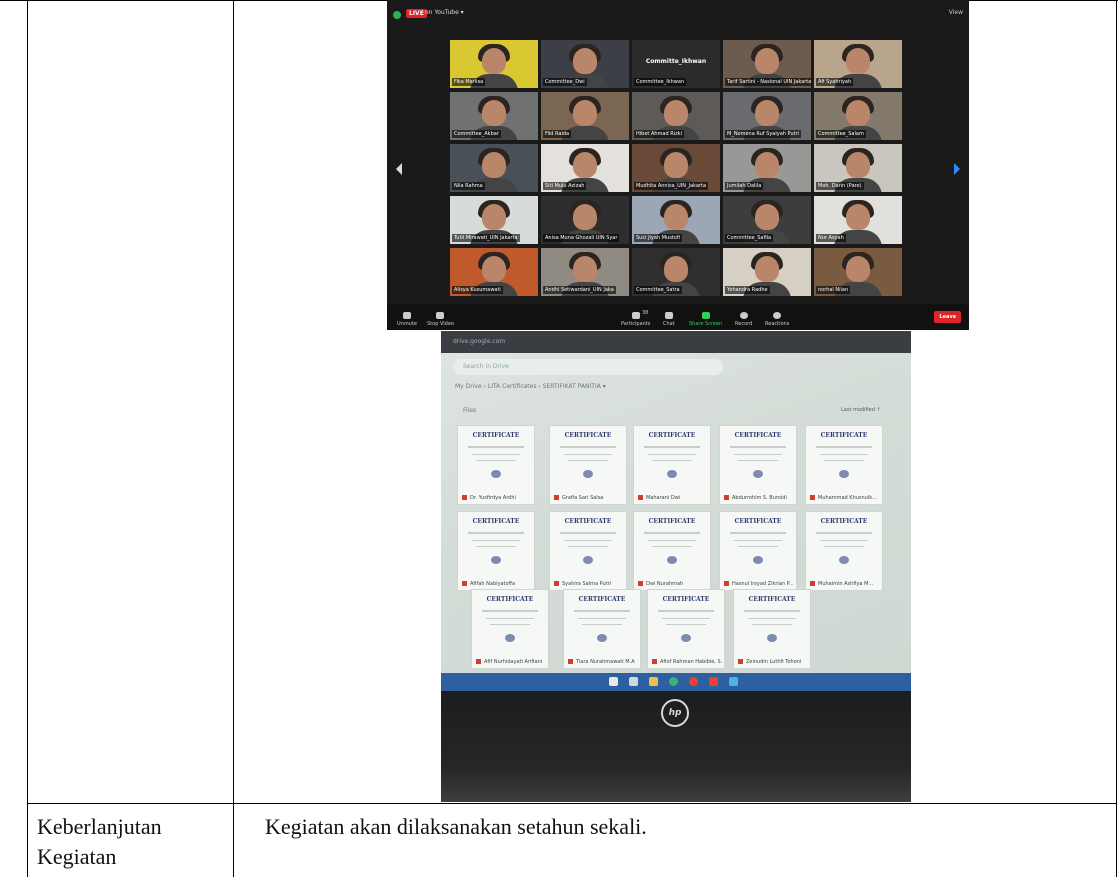  What do you see at coordinates (588, 465) in the screenshot?
I see `certificate-file: CERTIFICATE Grafia Sari Salsa` at bounding box center [588, 465].